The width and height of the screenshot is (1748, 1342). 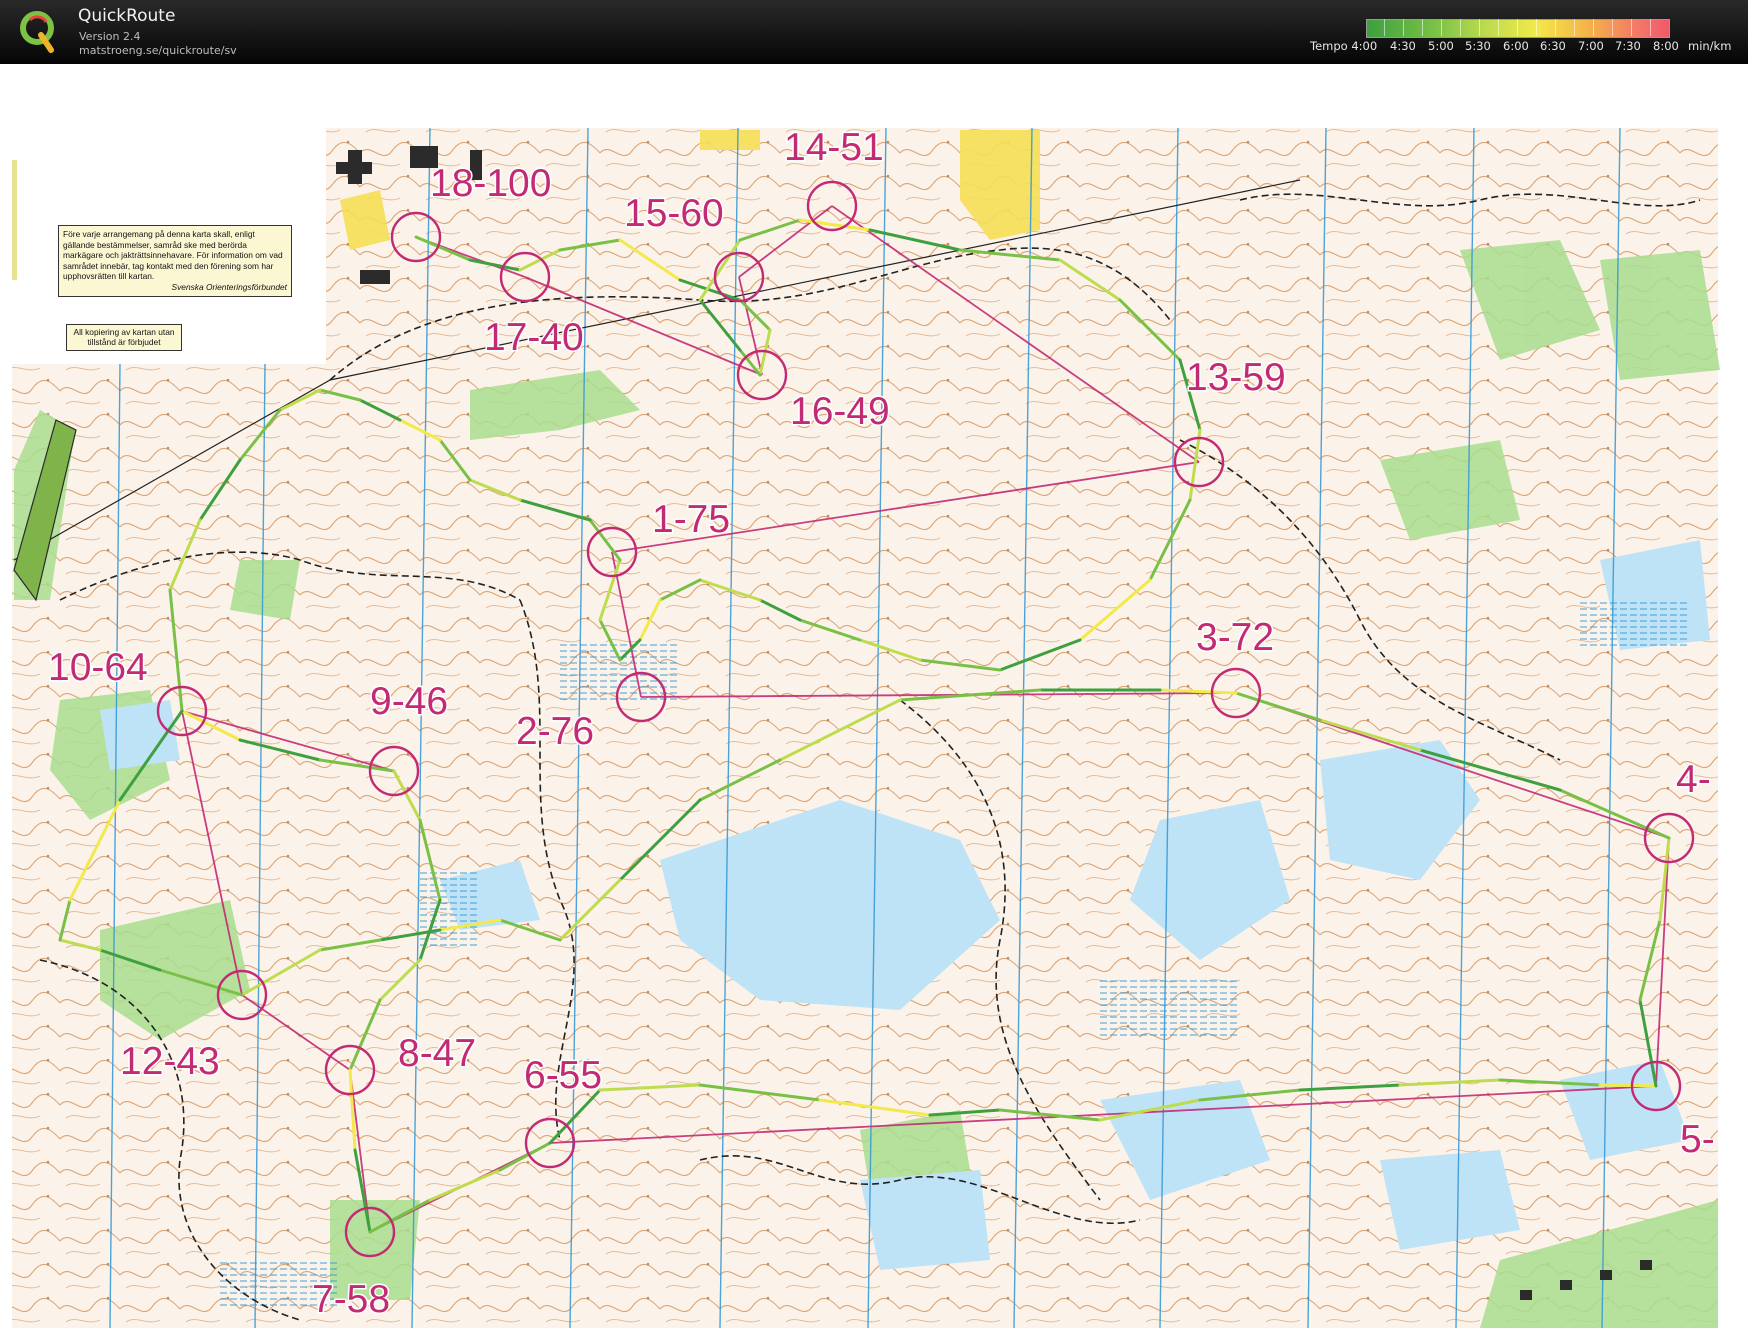 What do you see at coordinates (490, 183) in the screenshot?
I see `control-label: 18-100` at bounding box center [490, 183].